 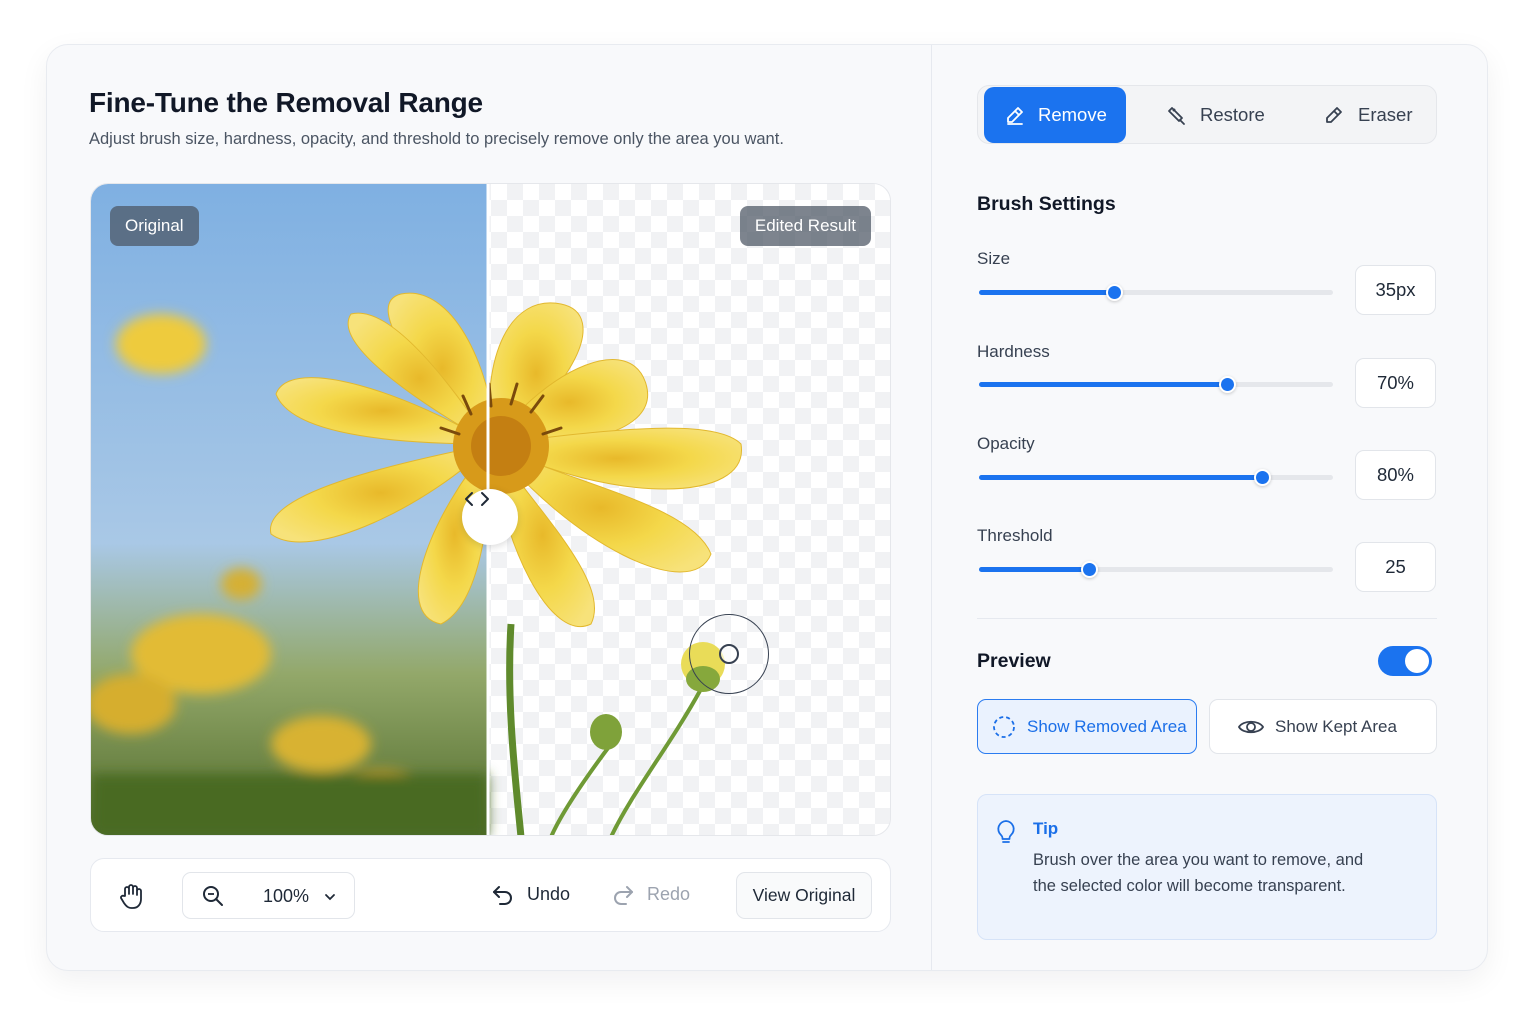 What do you see at coordinates (1207, 618) in the screenshot?
I see `section-divider` at bounding box center [1207, 618].